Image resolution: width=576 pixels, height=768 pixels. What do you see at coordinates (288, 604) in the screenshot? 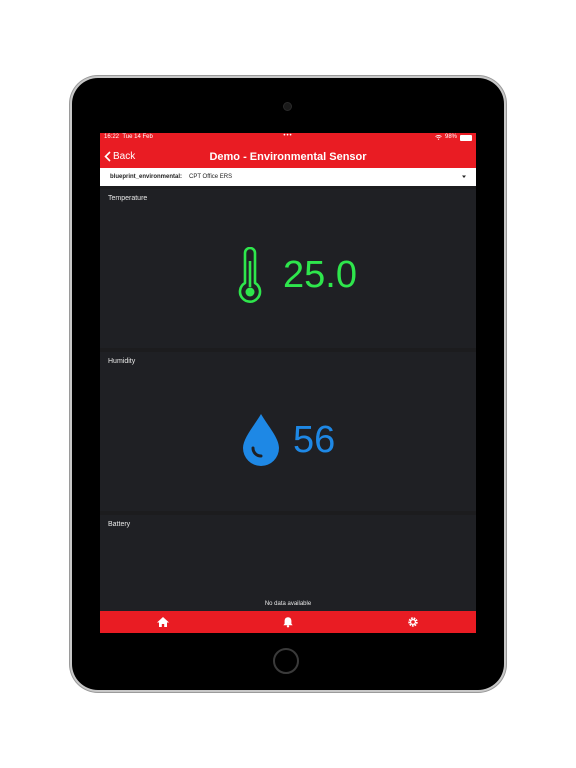
I see `no-data-message: No data available` at bounding box center [288, 604].